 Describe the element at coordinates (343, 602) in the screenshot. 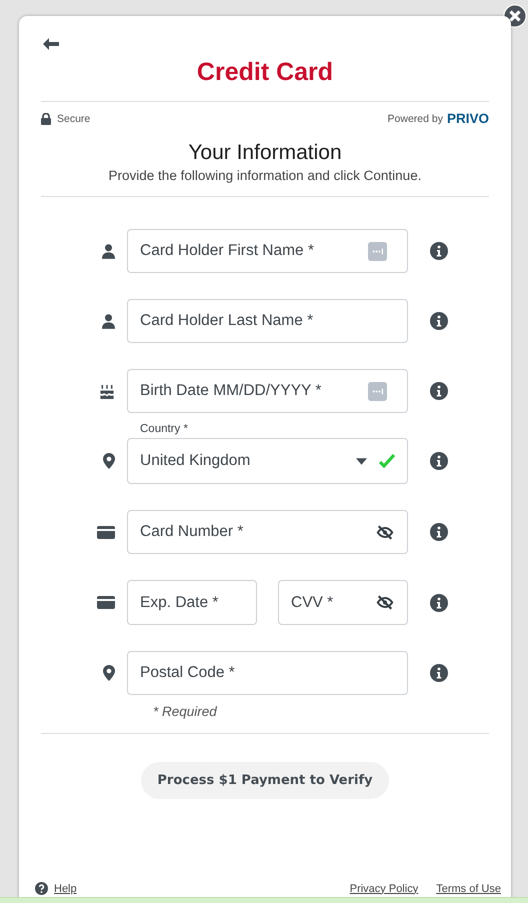

I see `input-field: CVV *` at that location.